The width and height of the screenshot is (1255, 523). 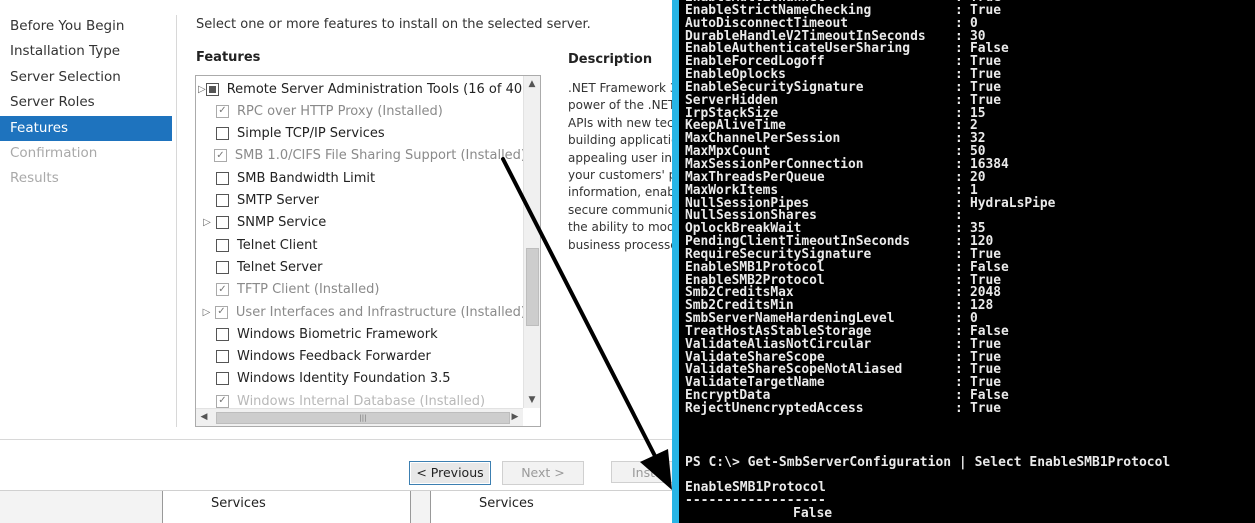 I want to click on feature-row: Simple TCP/IP Services, so click(x=361, y=134).